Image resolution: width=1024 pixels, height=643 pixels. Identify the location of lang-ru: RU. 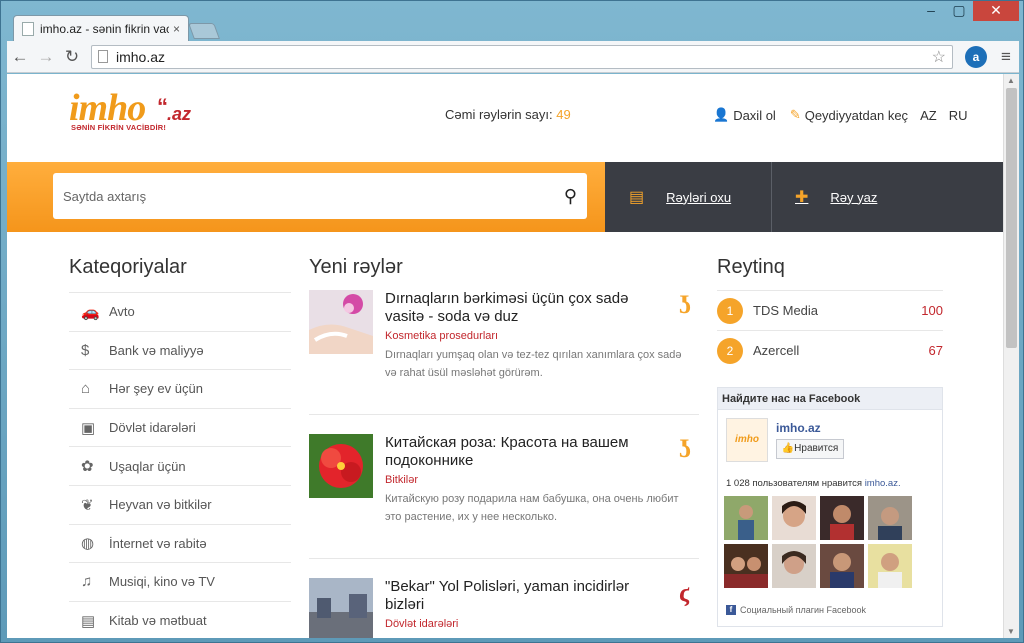
(958, 115).